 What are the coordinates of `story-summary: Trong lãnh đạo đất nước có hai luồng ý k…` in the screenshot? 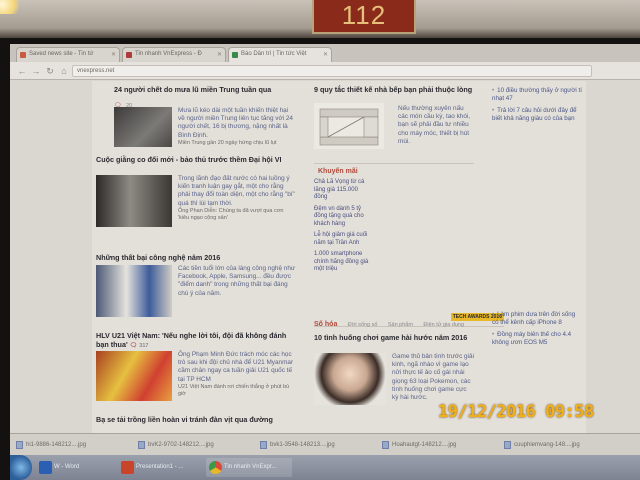 It's located at (236, 191).